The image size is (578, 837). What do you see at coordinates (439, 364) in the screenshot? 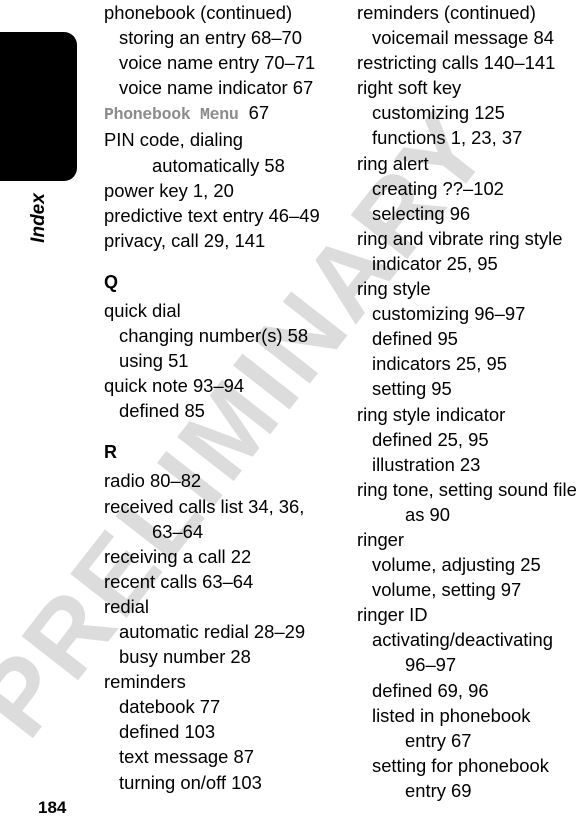
I see `index-entry: indicators 25, 95` at bounding box center [439, 364].